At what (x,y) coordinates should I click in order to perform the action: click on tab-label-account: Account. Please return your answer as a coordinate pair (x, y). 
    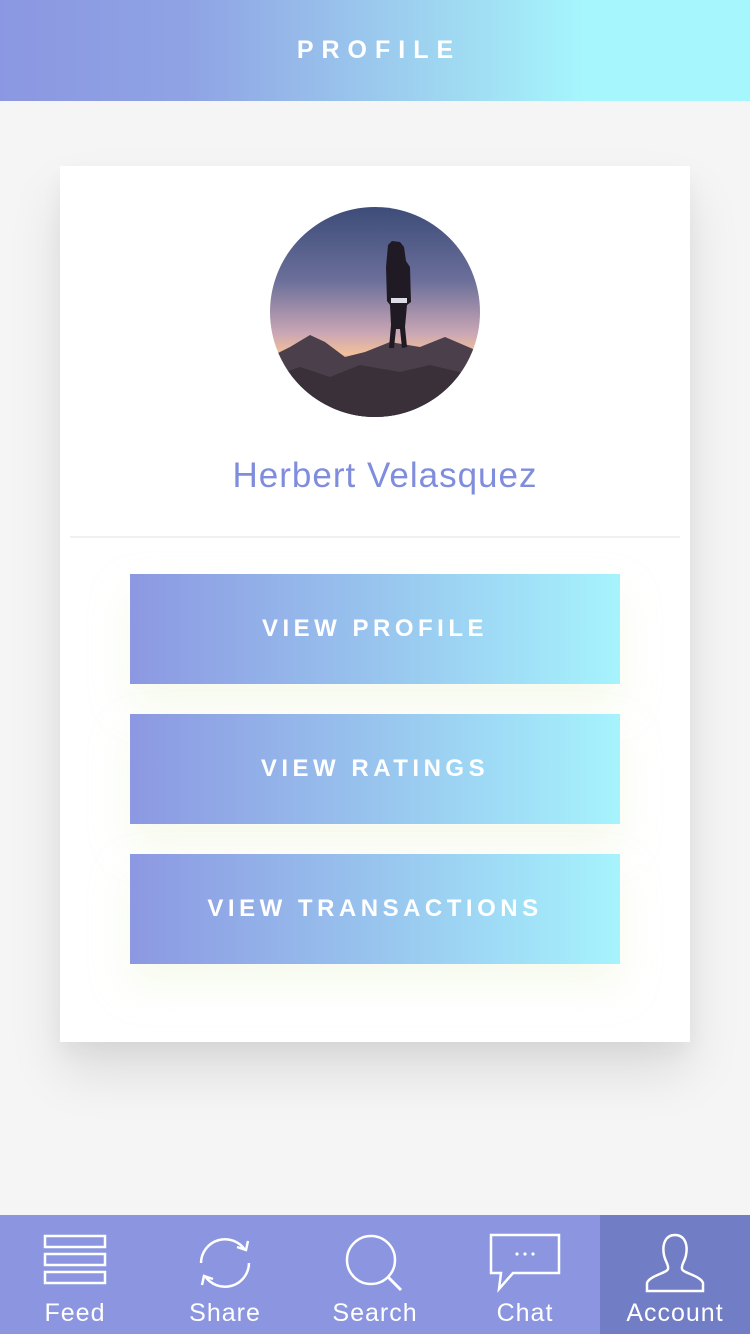
    Looking at the image, I should click on (675, 1313).